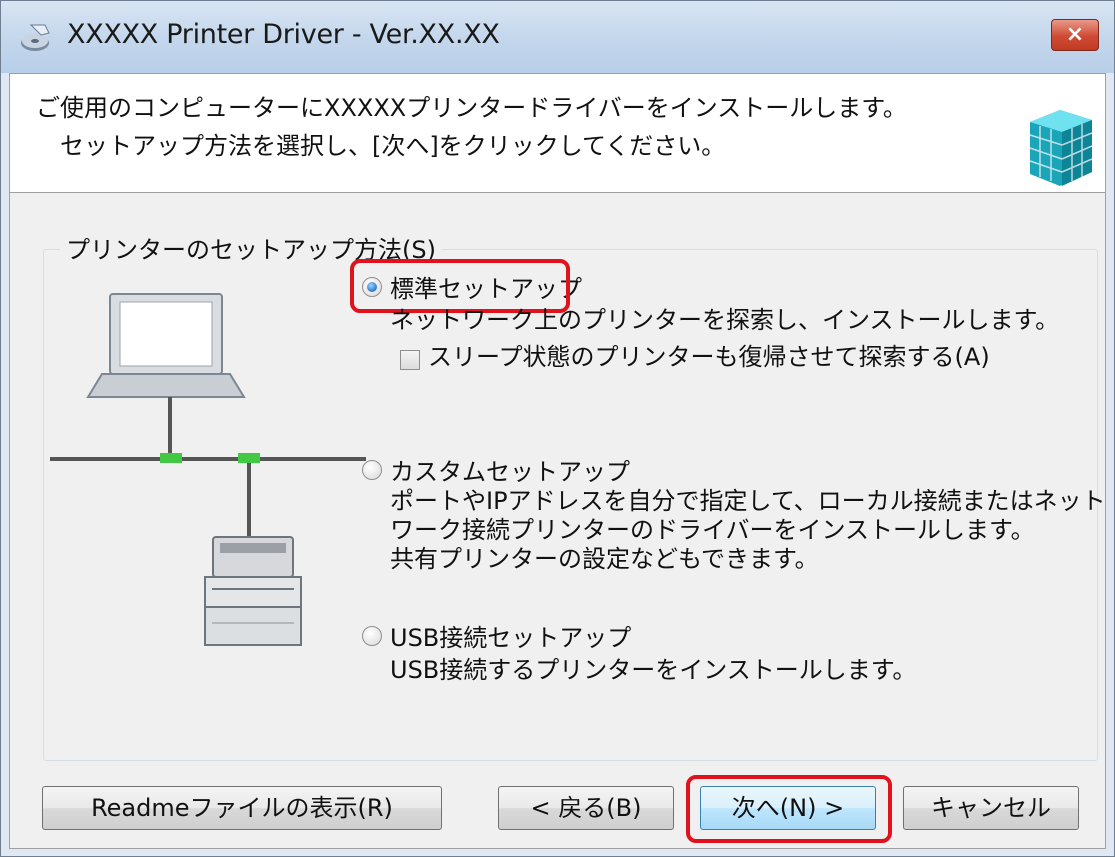 The height and width of the screenshot is (857, 1115). I want to click on close-icon: ×, so click(1075, 34).